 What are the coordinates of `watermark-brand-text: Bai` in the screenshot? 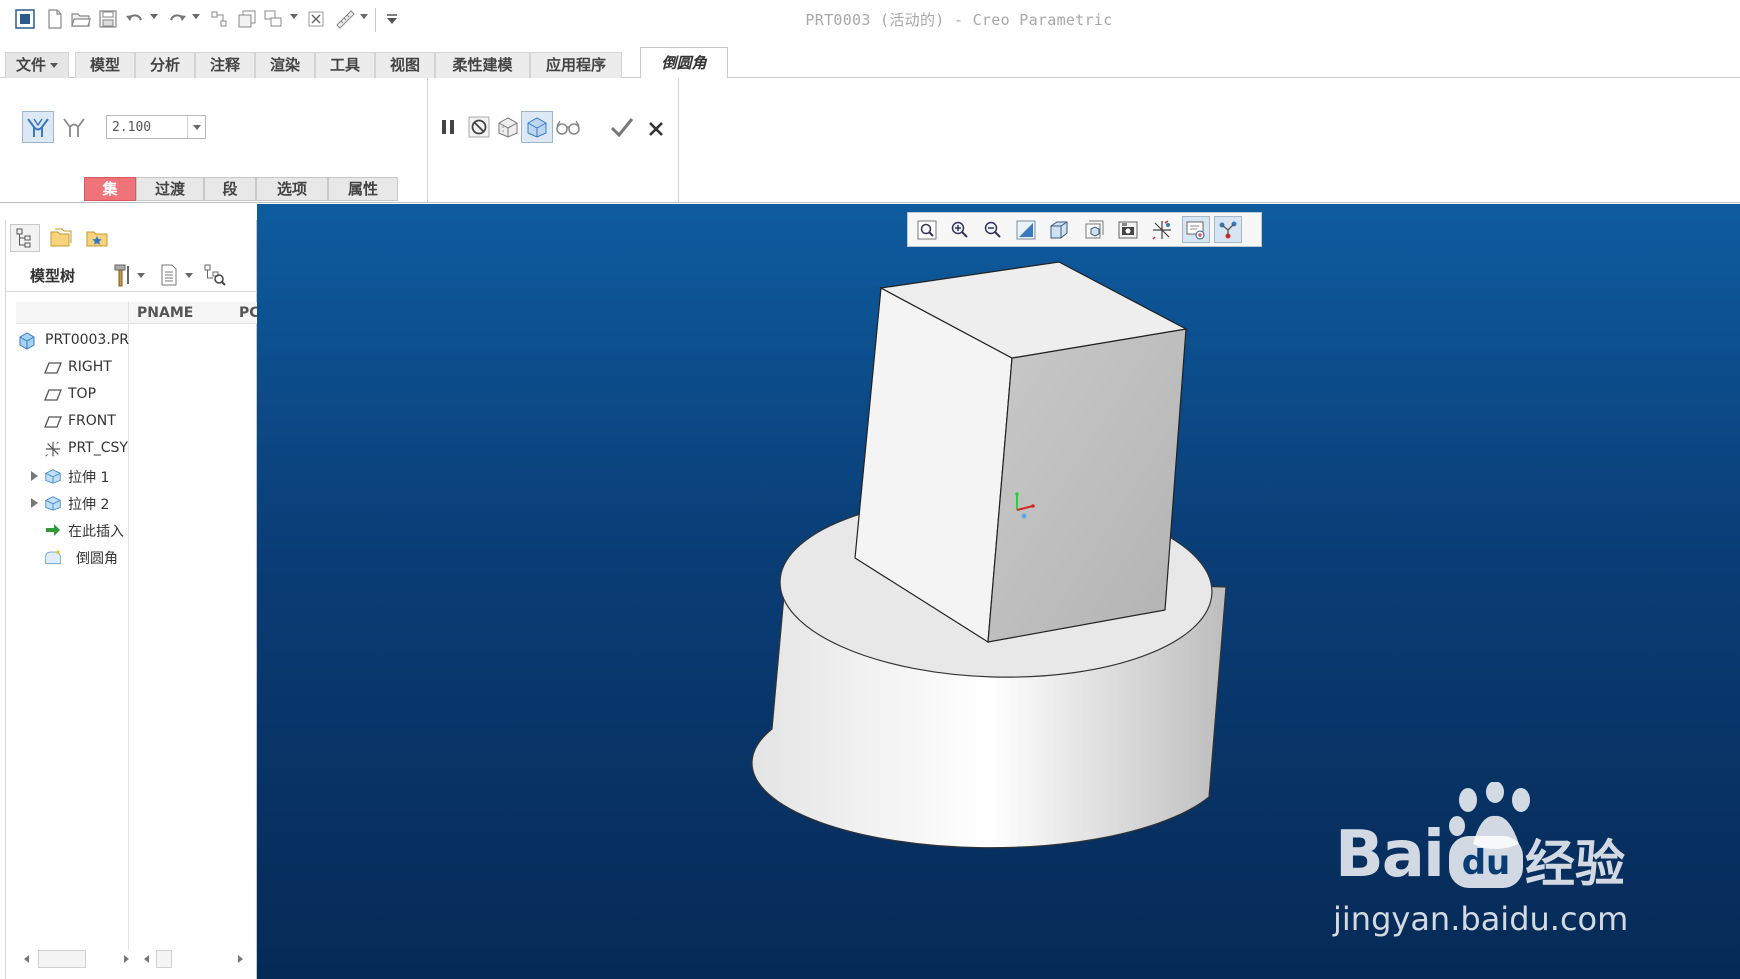 It's located at (1390, 855).